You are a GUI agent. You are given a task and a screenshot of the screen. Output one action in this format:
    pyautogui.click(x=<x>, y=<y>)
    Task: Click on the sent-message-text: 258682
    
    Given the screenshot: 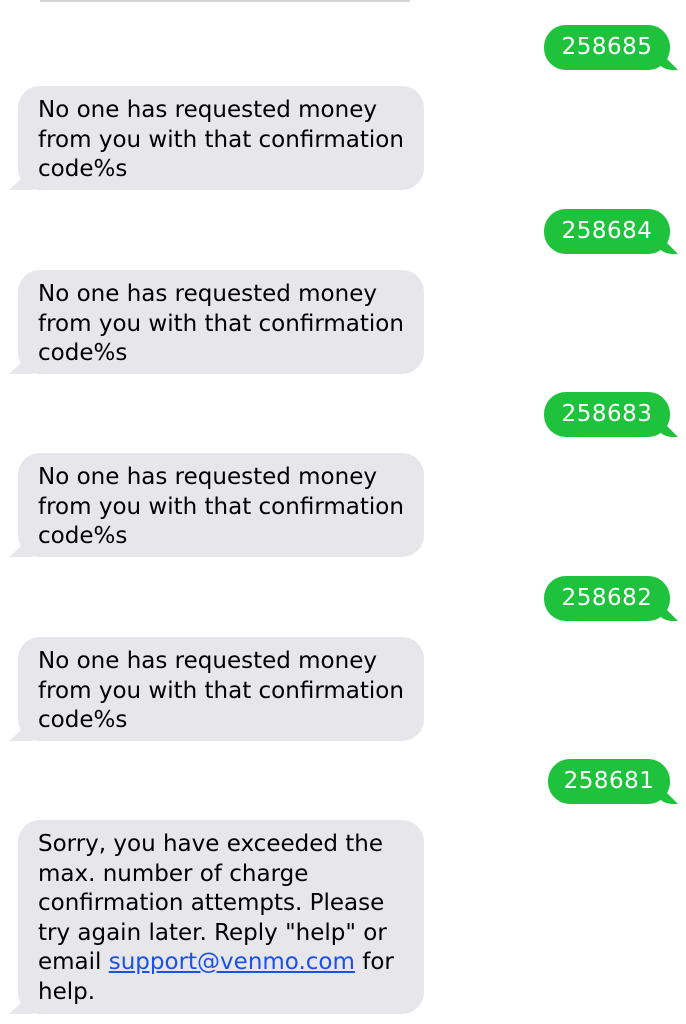 What is the action you would take?
    pyautogui.click(x=607, y=598)
    